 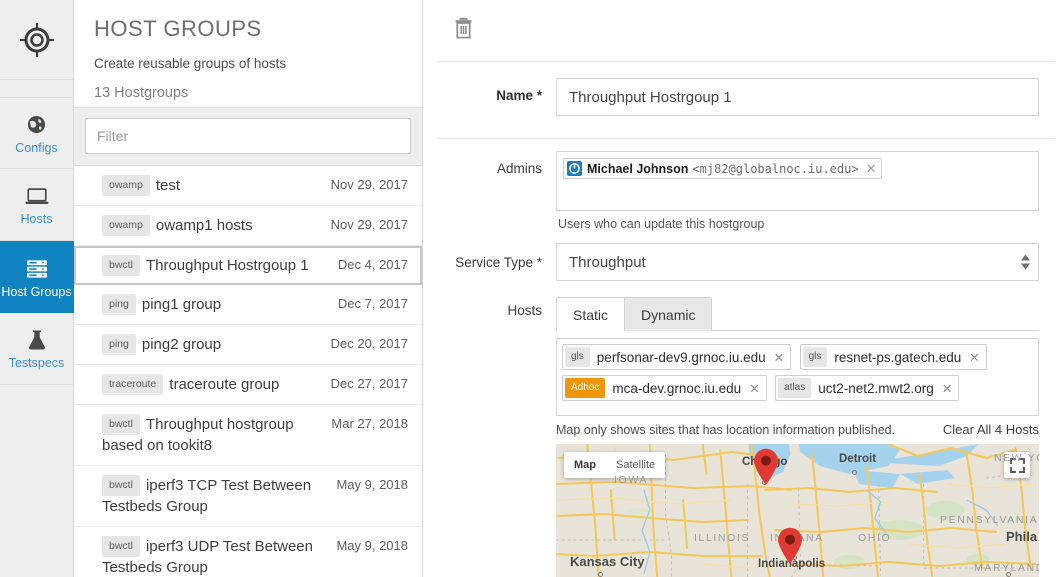 I want to click on list-item-main: ping ping2 group, so click(x=212, y=344).